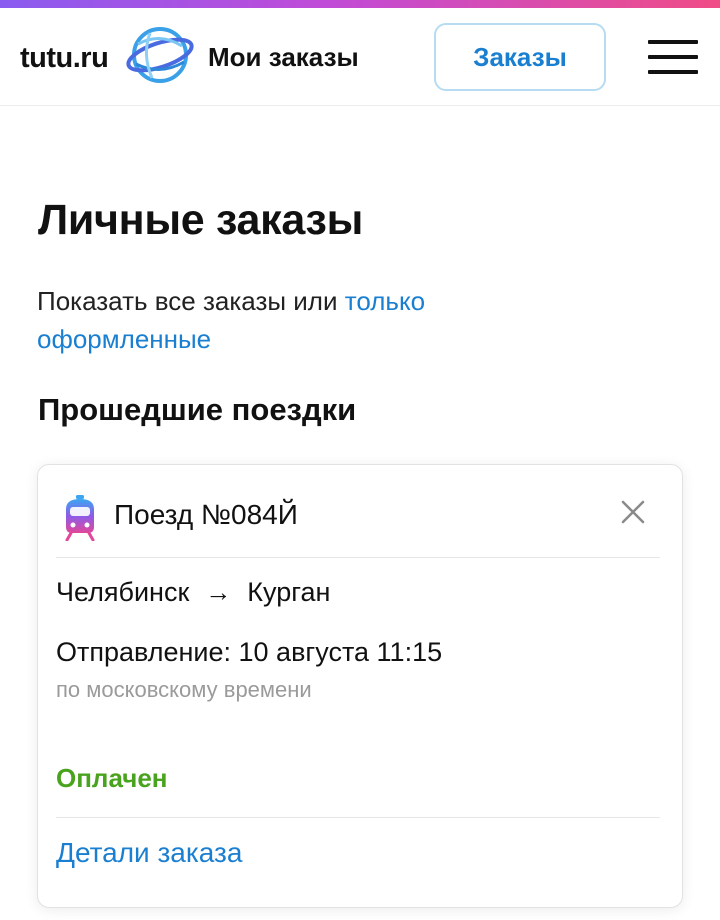 The width and height of the screenshot is (720, 920). Describe the element at coordinates (633, 512) in the screenshot. I see `close-icon` at that location.